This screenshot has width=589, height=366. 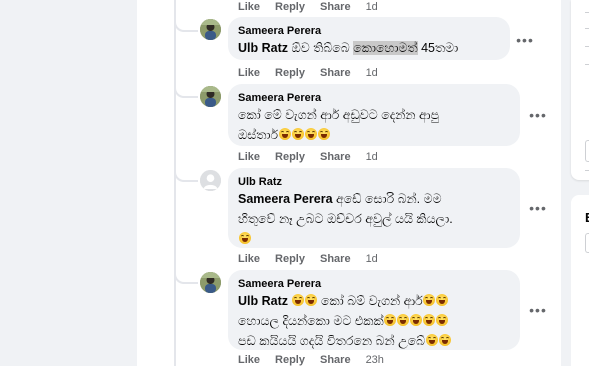 What do you see at coordinates (580, 280) in the screenshot?
I see `right-sidebar-card: E` at bounding box center [580, 280].